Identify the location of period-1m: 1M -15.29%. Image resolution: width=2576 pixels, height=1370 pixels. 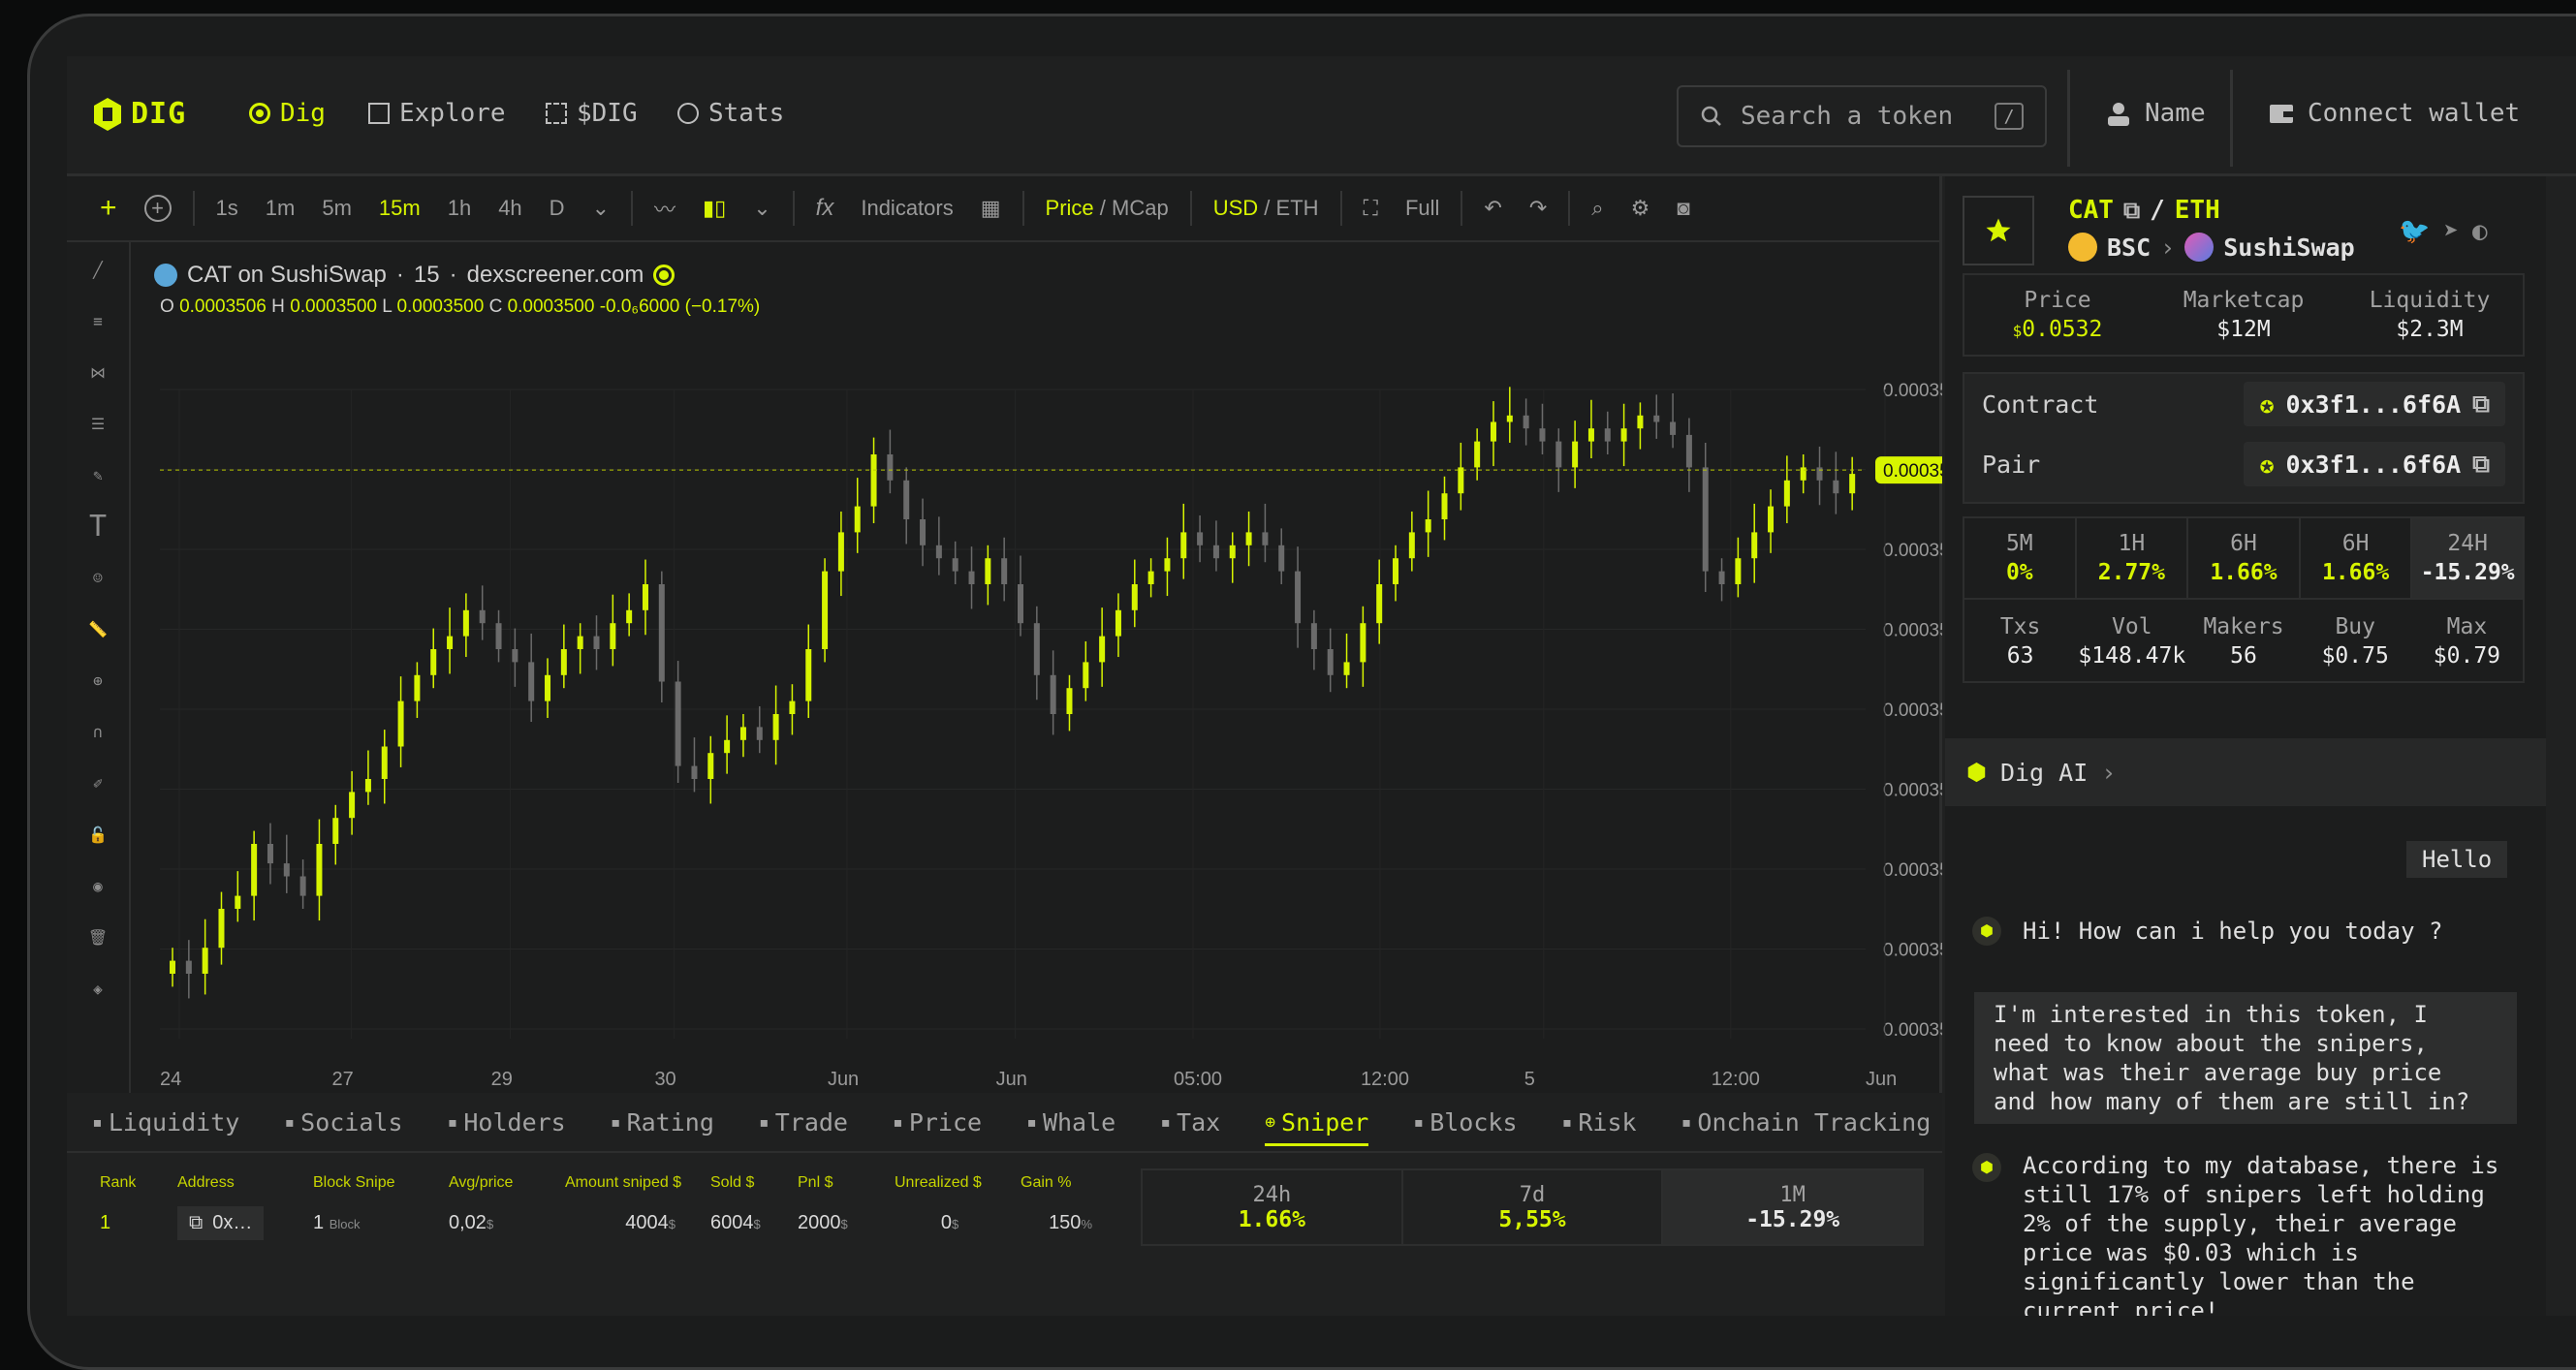
(1793, 1207).